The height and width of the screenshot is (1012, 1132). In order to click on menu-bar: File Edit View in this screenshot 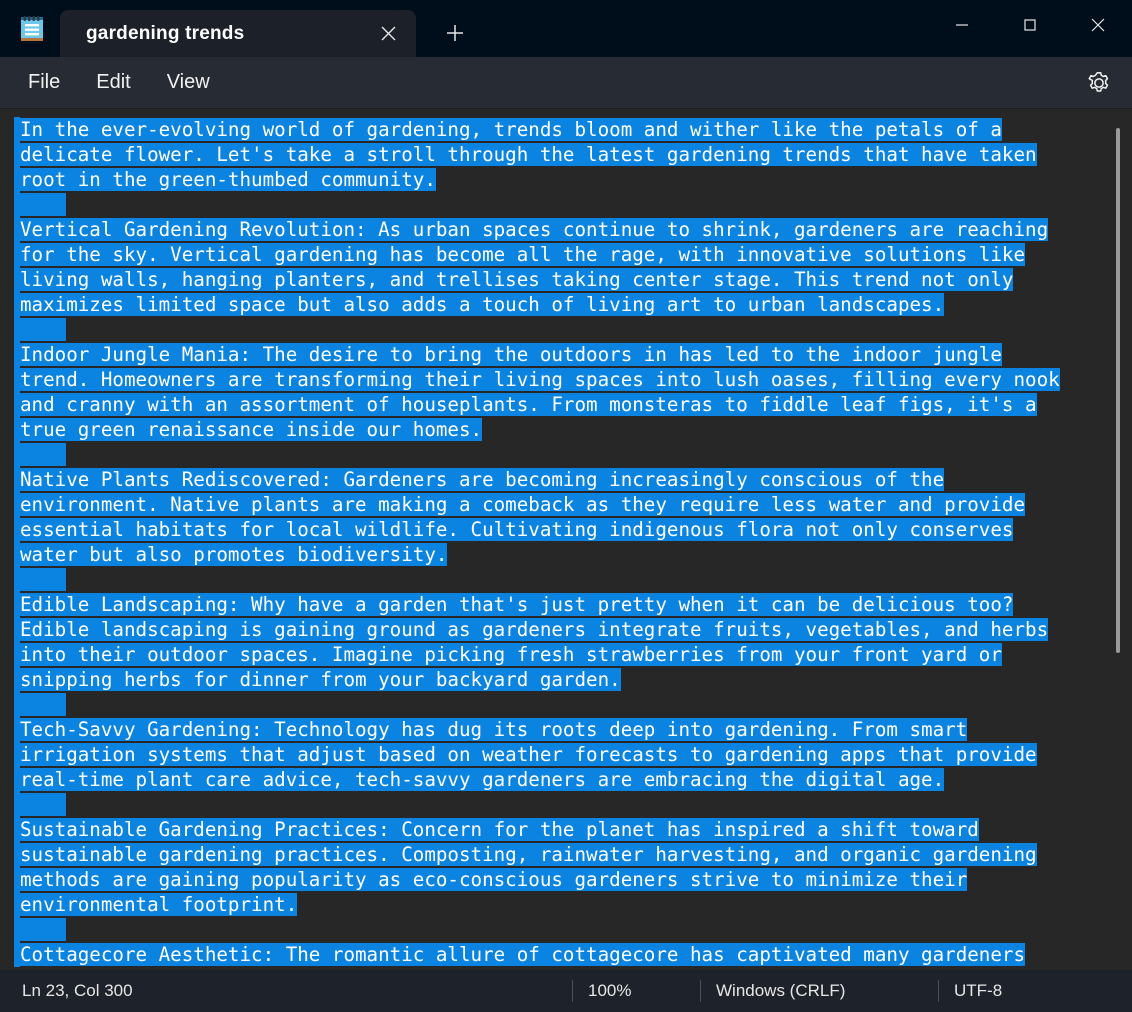, I will do `click(566, 83)`.